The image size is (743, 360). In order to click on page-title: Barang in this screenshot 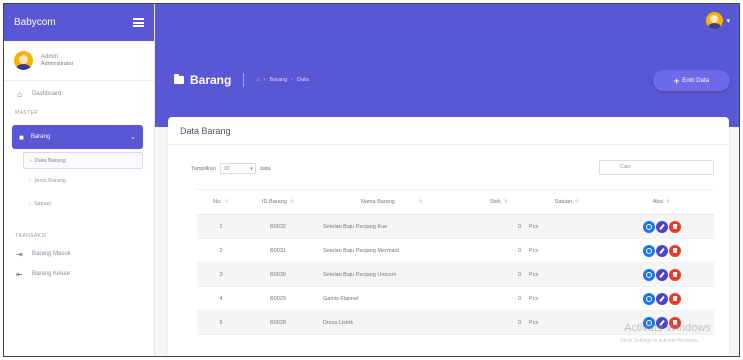, I will do `click(211, 80)`.